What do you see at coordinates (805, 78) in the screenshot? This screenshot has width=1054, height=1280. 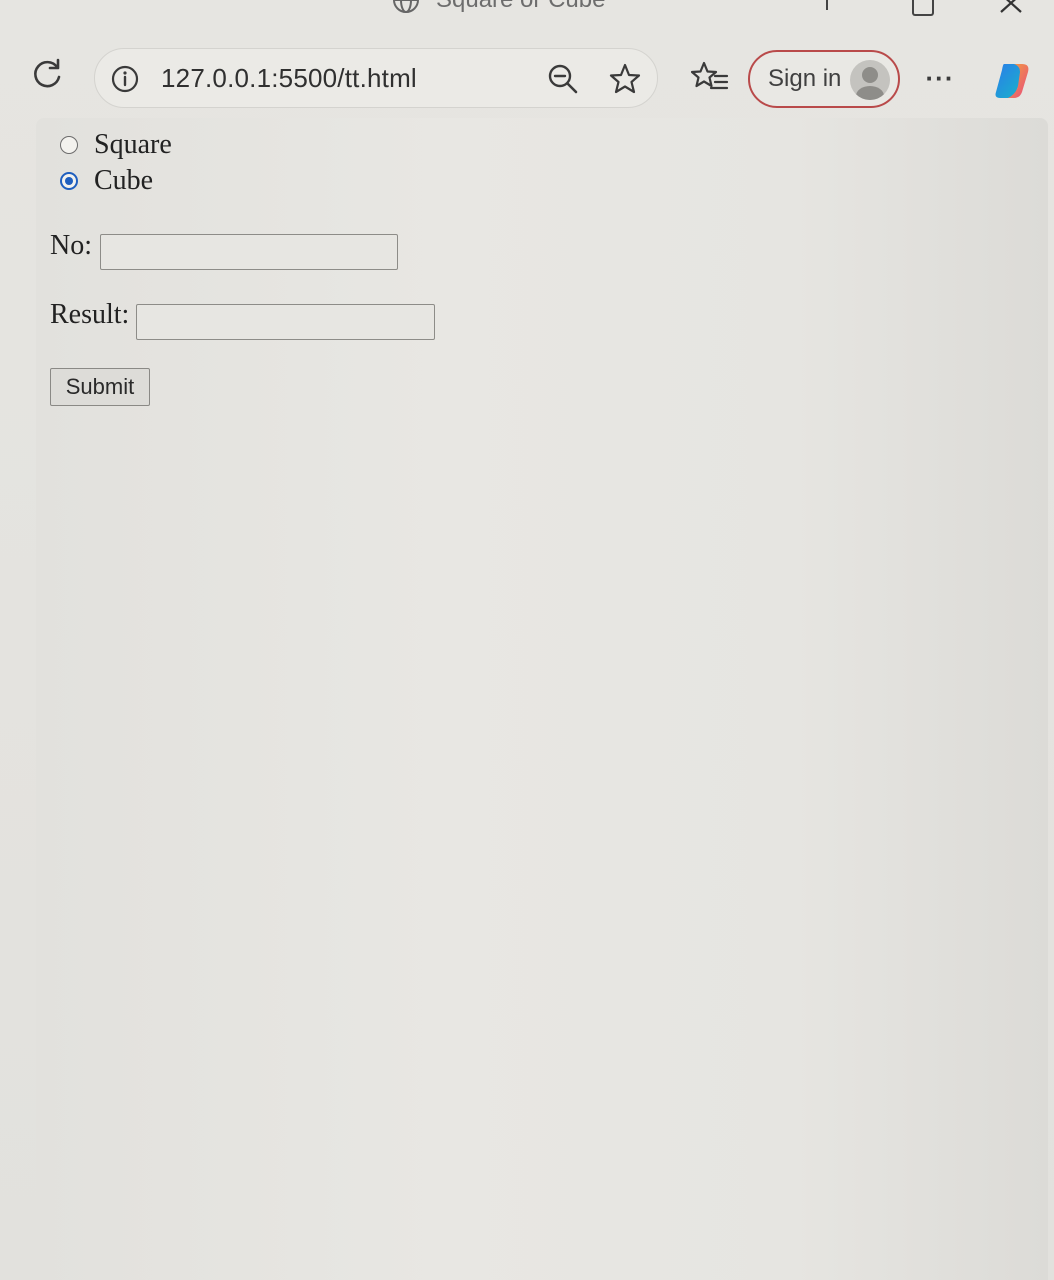 I see `sign-in-label: Sign in` at bounding box center [805, 78].